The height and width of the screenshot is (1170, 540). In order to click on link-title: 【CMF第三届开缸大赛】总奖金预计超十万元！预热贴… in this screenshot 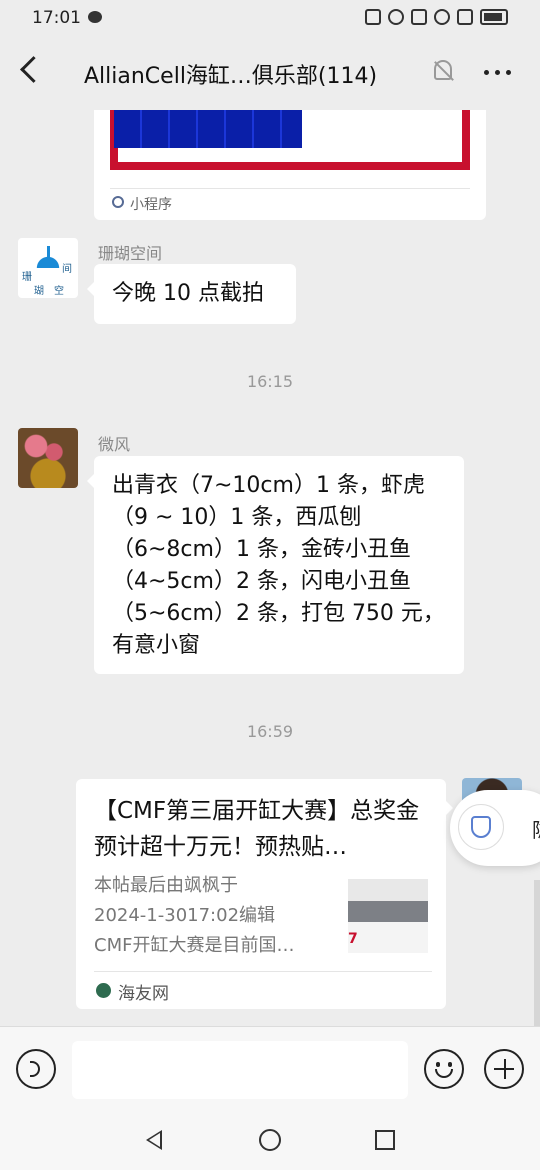, I will do `click(257, 829)`.